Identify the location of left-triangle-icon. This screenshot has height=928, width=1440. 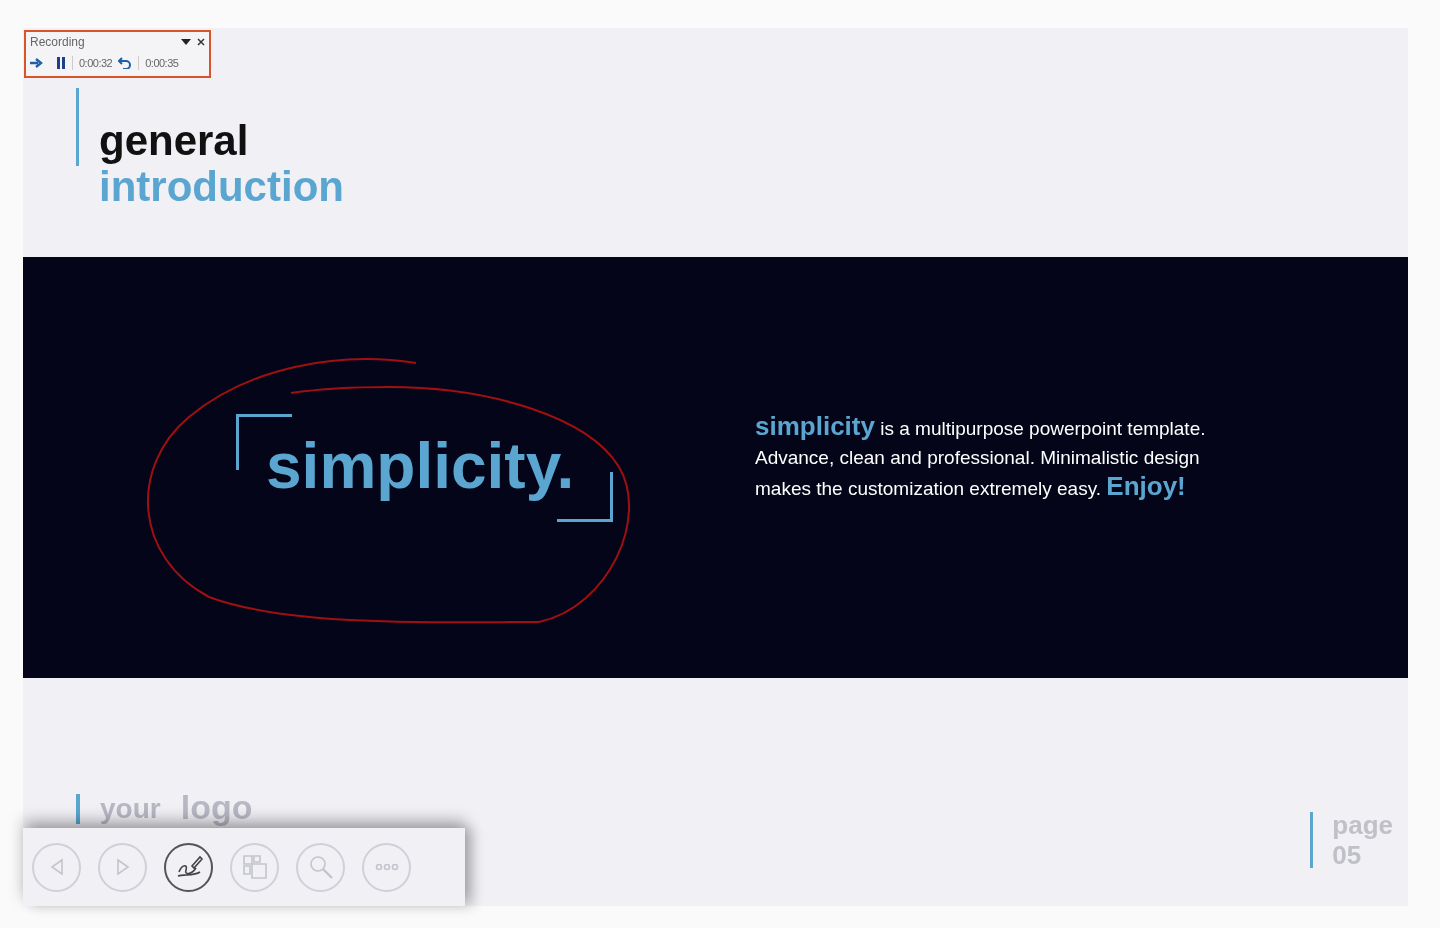
(56, 867).